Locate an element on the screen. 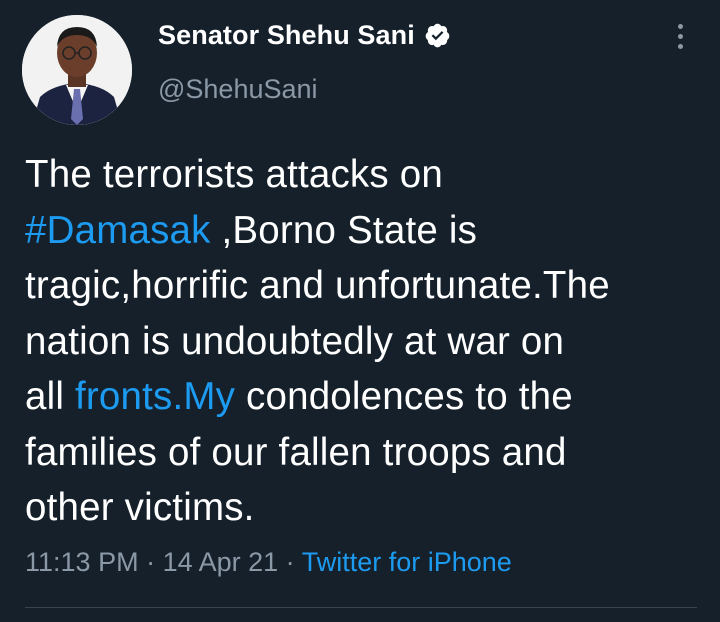 The height and width of the screenshot is (622, 720). tweet-text-segment: nation is undoubtedly at war on is located at coordinates (295, 341).